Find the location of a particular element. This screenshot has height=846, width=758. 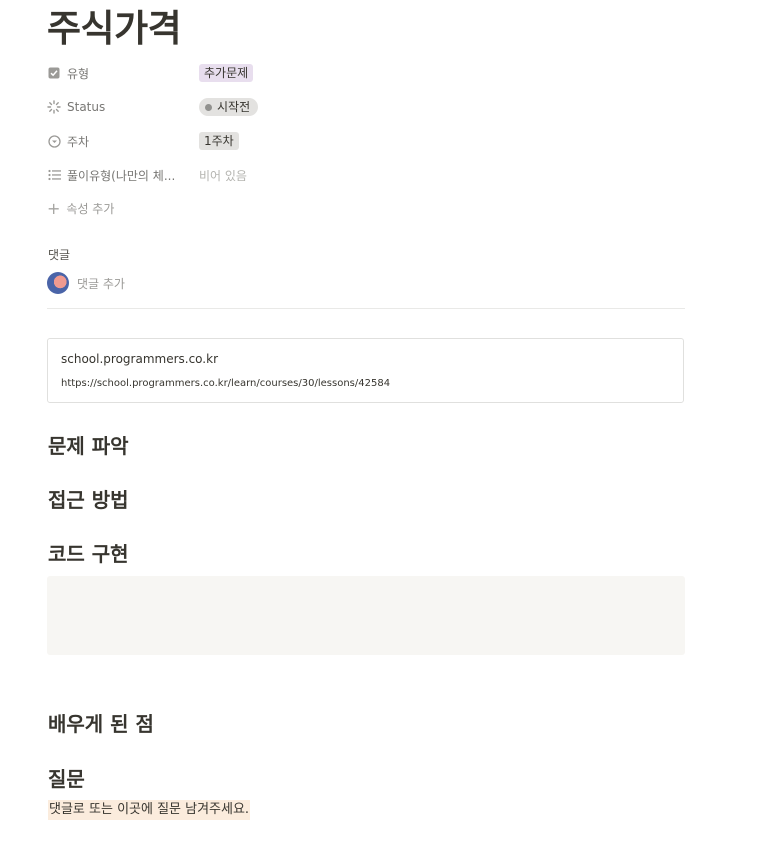

status-dot-icon is located at coordinates (208, 107).